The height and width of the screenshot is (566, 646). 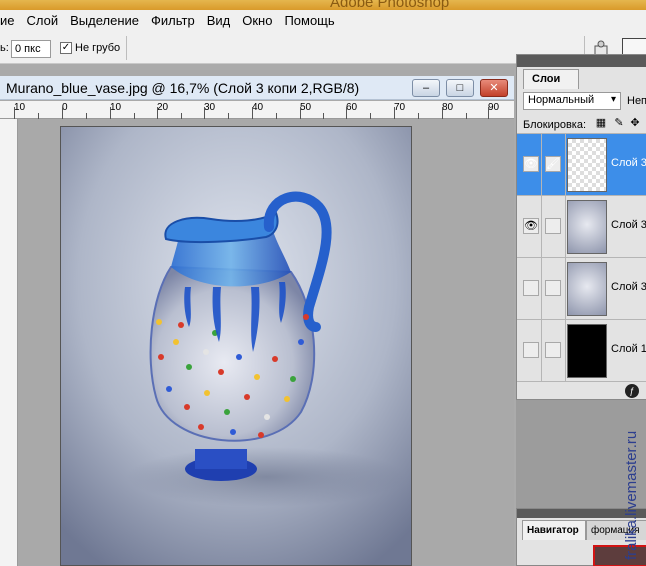 What do you see at coordinates (613, 99) in the screenshot?
I see `chevron-down-icon: ▾` at bounding box center [613, 99].